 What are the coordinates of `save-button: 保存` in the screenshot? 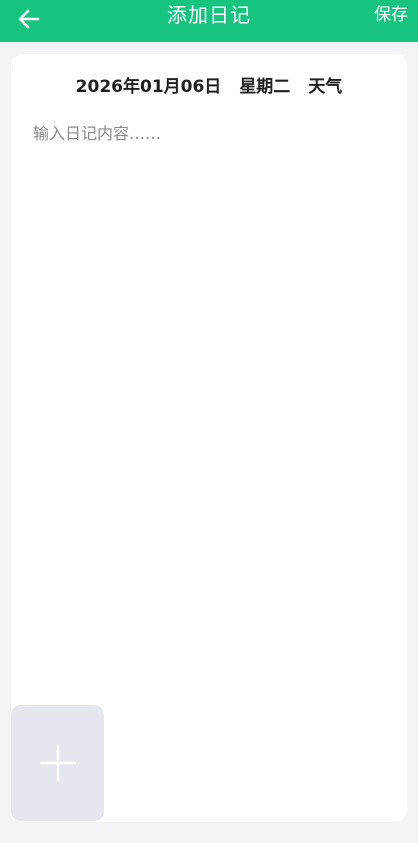 It's located at (391, 15).